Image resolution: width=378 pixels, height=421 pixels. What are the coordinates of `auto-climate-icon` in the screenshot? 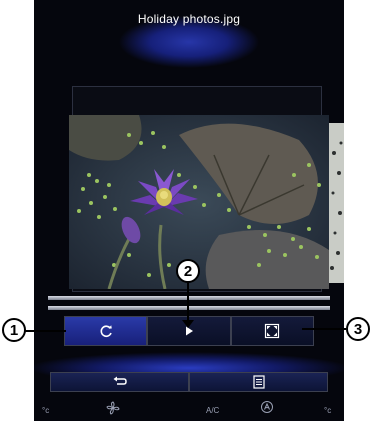 It's located at (267, 408).